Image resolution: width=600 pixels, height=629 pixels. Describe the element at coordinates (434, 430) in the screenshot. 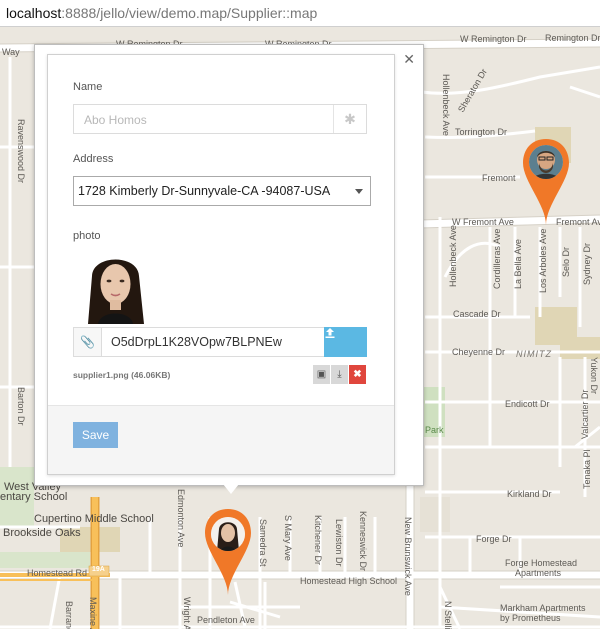

I see `map-park-label: Park` at that location.